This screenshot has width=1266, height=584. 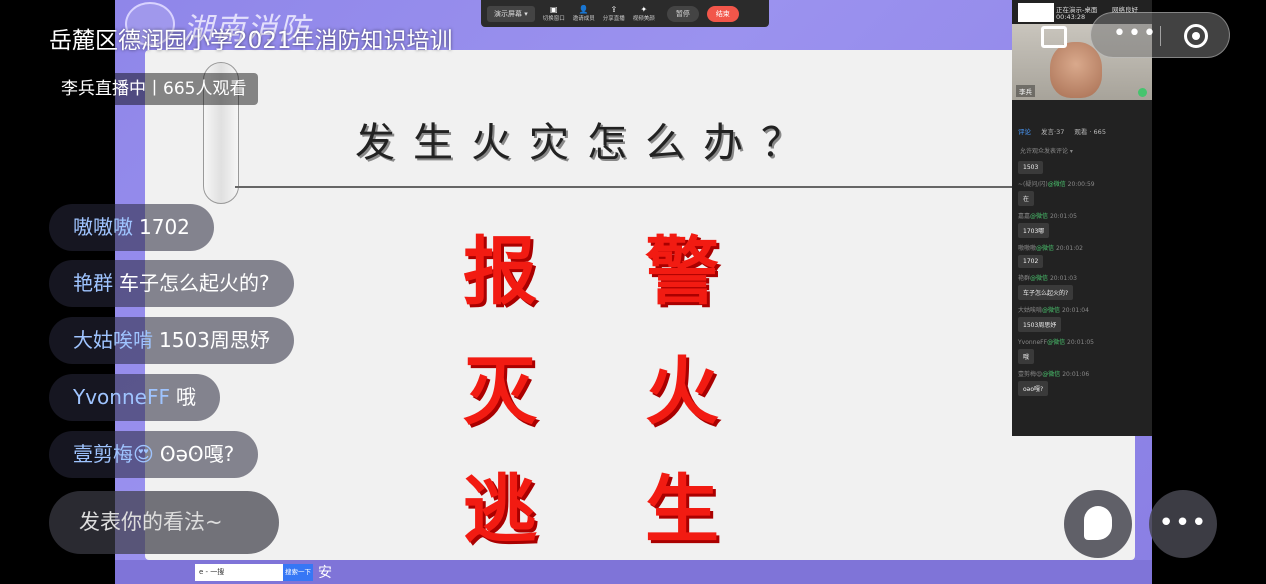 I want to click on tab-viewers: 观看 · 665, so click(x=1090, y=131).